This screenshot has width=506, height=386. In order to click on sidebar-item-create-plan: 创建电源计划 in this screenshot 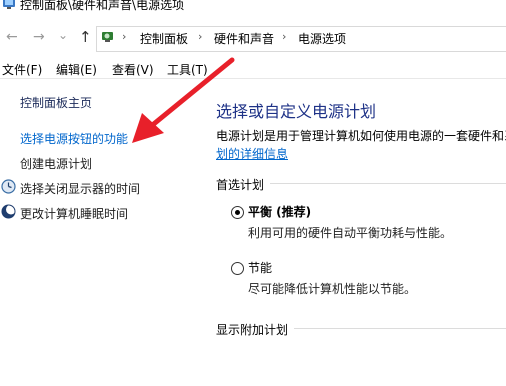, I will do `click(56, 163)`.